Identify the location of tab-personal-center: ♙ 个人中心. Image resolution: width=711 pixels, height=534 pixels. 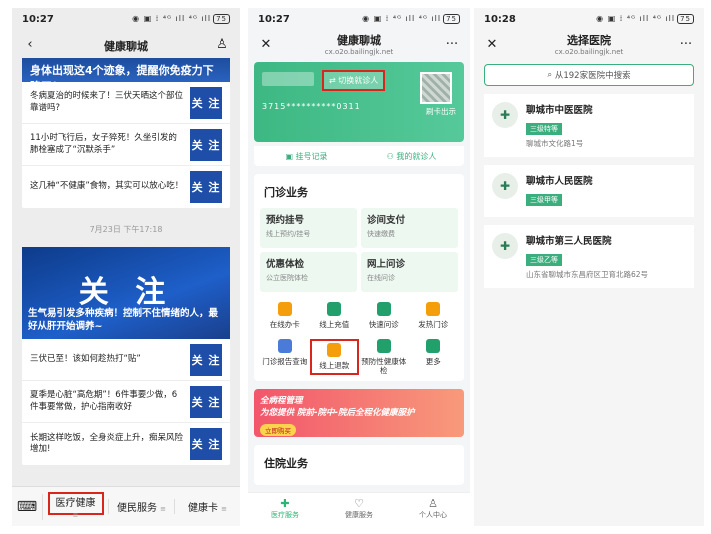
(433, 509).